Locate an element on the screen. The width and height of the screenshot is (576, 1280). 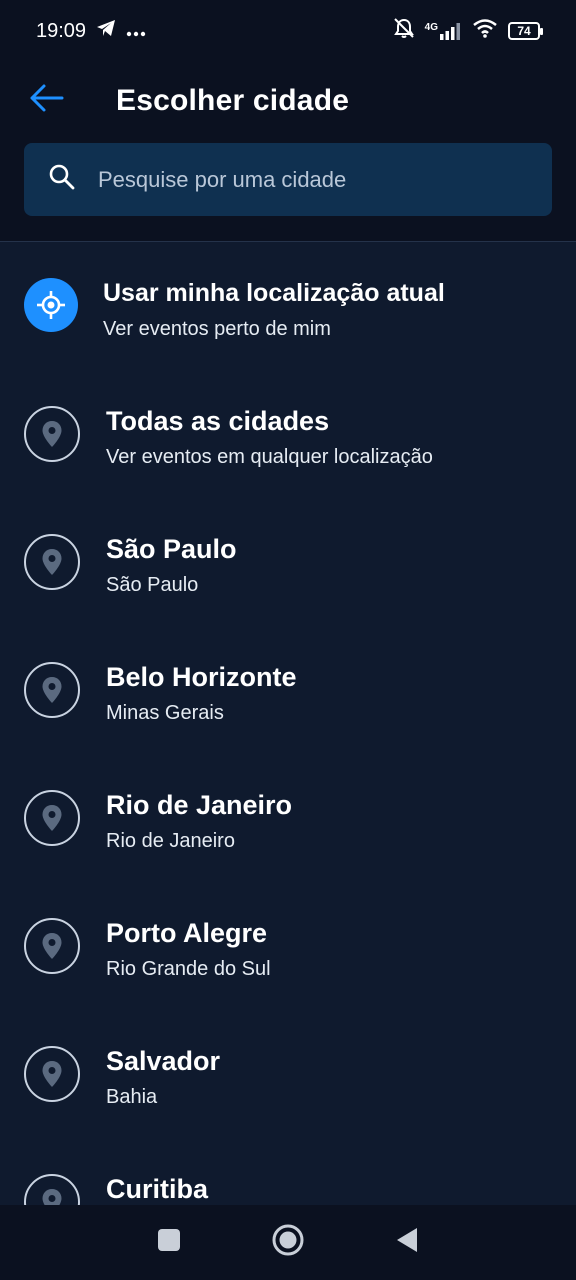
city-subtitle: Minas Gerais is located at coordinates (165, 713).